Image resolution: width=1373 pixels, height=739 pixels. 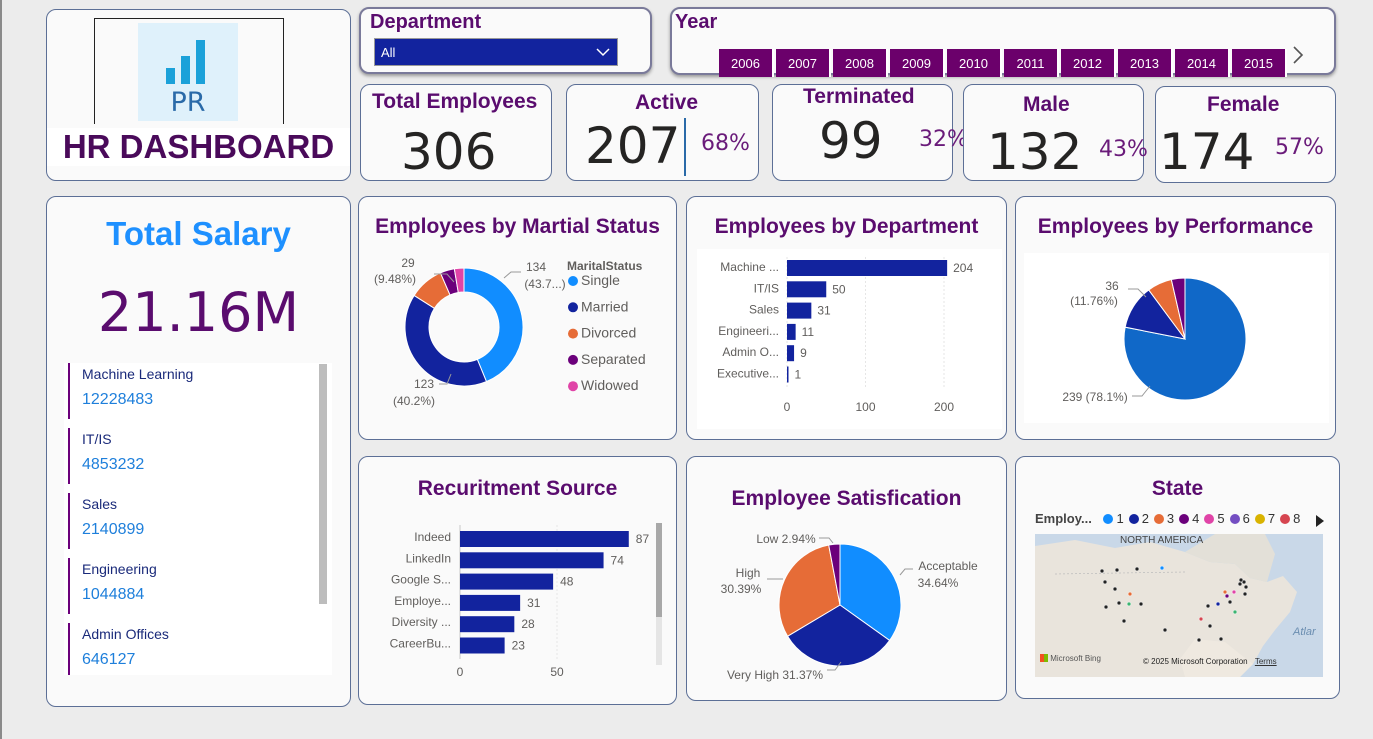 What do you see at coordinates (798, 375) in the screenshot?
I see `bar-data-label: 1` at bounding box center [798, 375].